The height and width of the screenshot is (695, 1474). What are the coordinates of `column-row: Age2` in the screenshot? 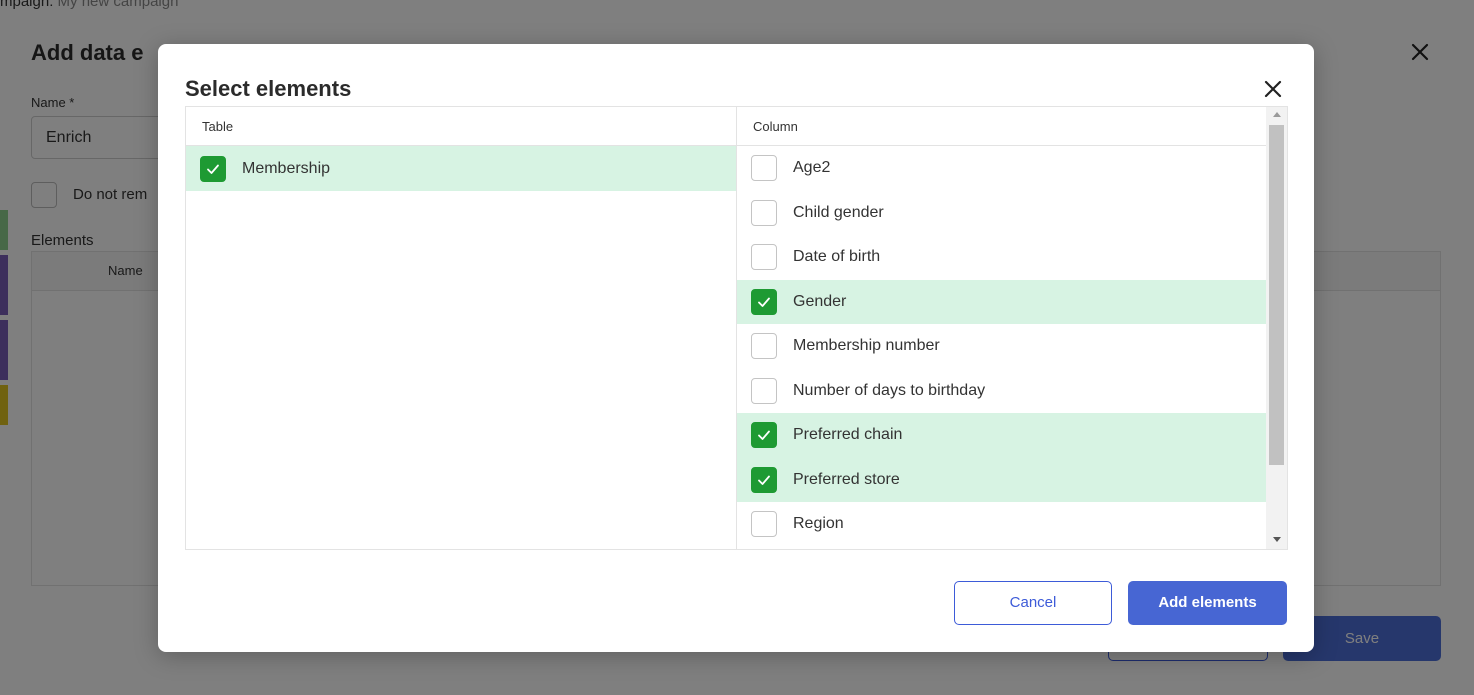 It's located at (1012, 168).